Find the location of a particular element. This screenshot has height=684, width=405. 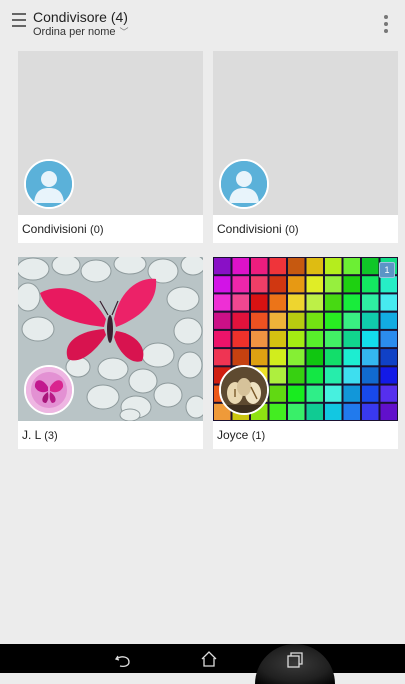

title-block: Condivisore (4) Ordina per nome ﹀ is located at coordinates (81, 24).